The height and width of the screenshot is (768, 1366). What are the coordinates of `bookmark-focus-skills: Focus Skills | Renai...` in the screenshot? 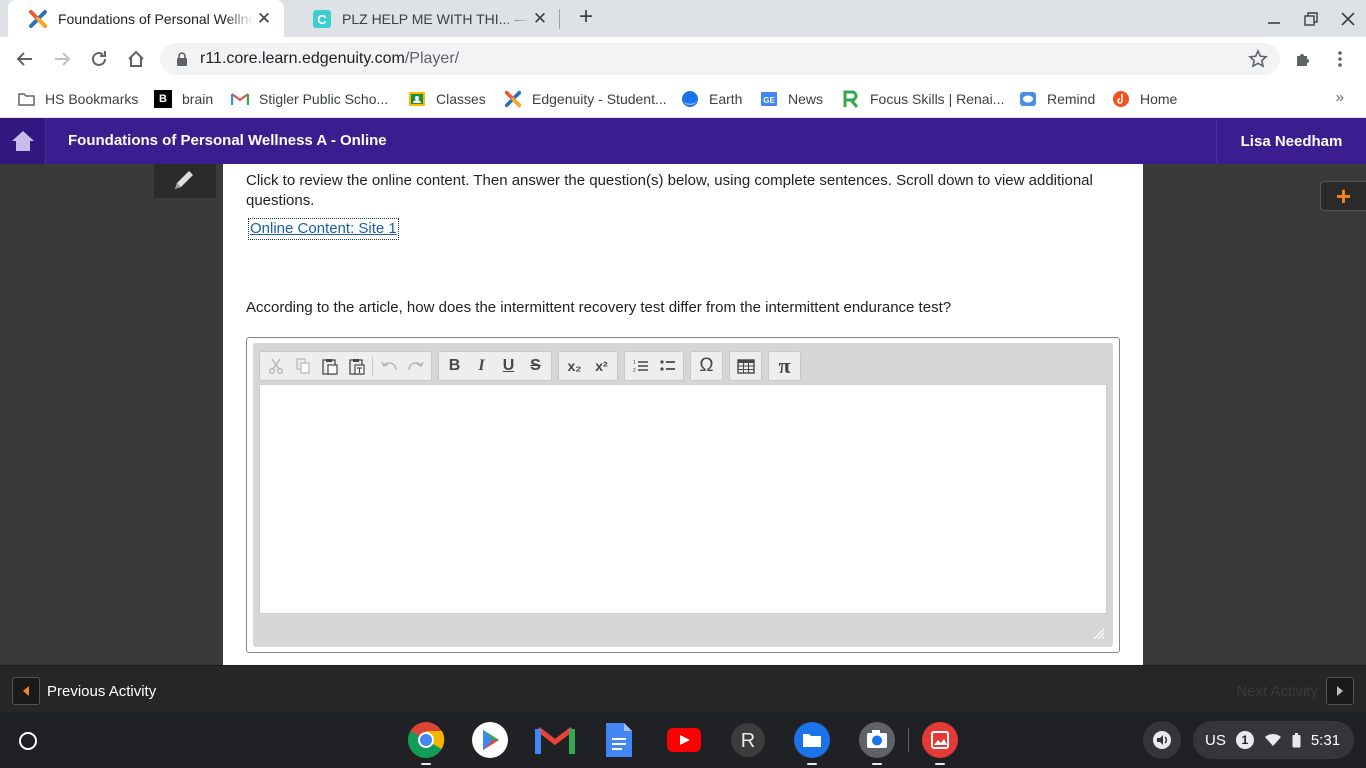 It's located at (923, 99).